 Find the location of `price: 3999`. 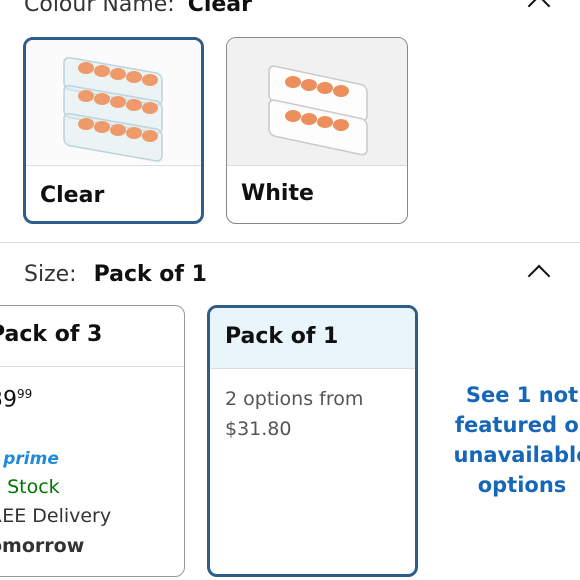

price: 3999 is located at coordinates (16, 399).